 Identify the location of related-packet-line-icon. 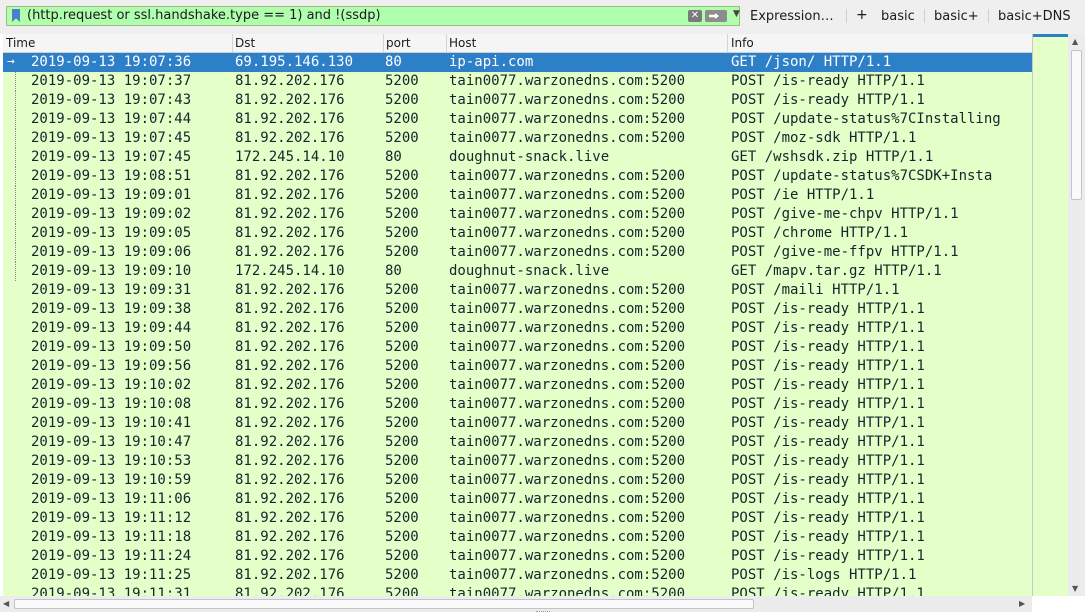
(15, 157).